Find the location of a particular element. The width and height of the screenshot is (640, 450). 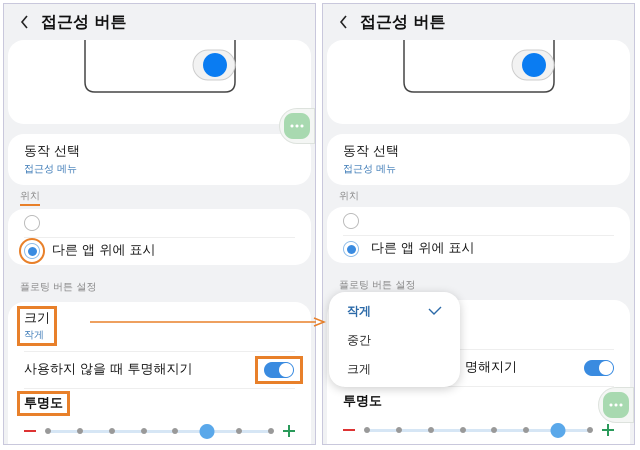

toggle-label: 사용하지 않을 때 투명해지기 is located at coordinates (108, 369).